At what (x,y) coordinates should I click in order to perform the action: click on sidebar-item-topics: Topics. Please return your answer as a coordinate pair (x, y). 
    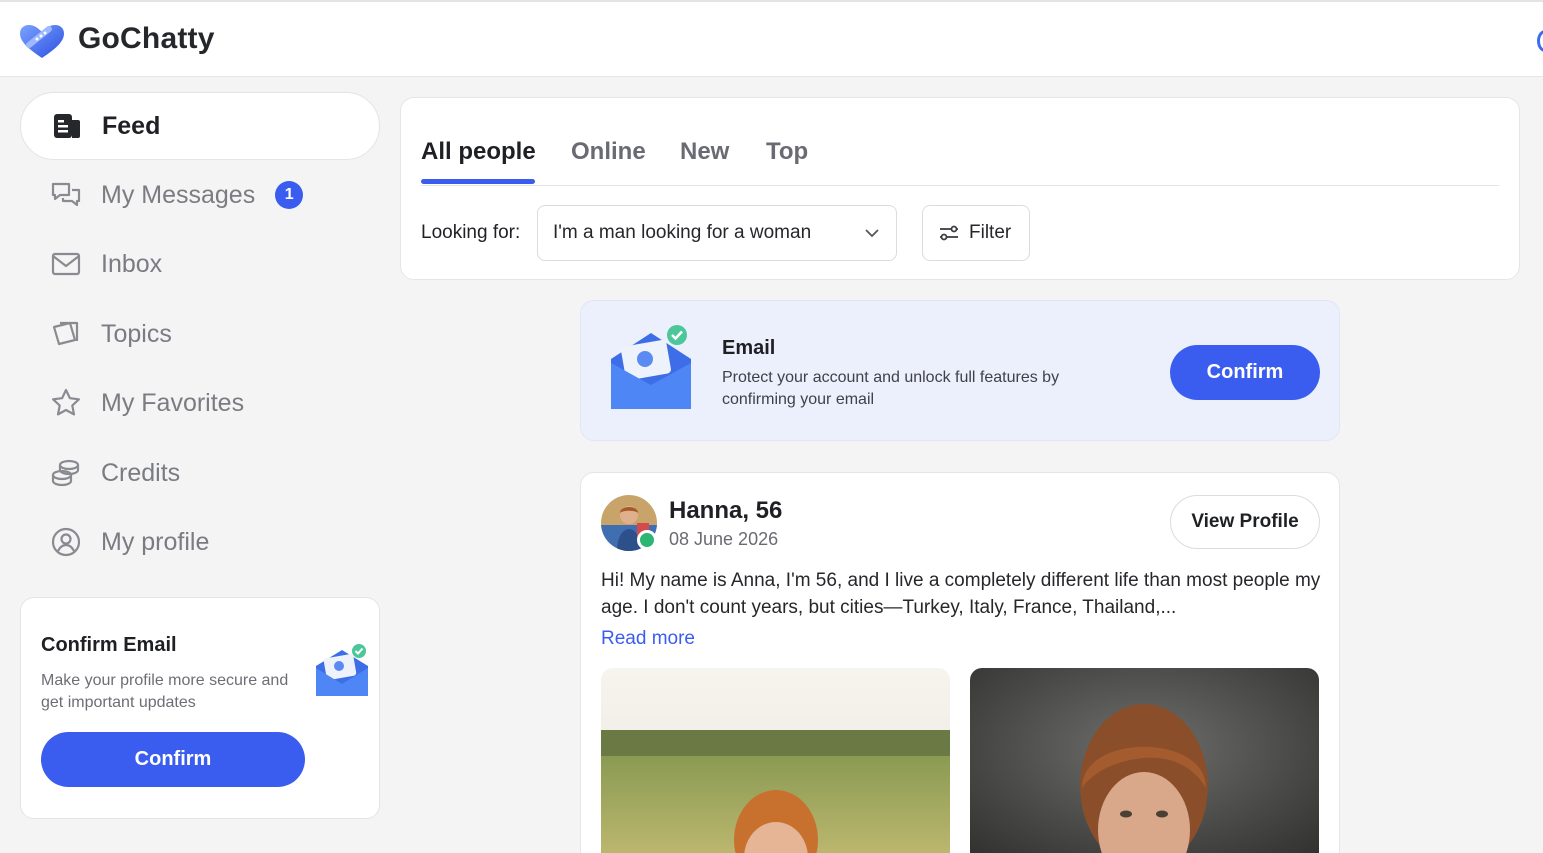
    Looking at the image, I should click on (200, 334).